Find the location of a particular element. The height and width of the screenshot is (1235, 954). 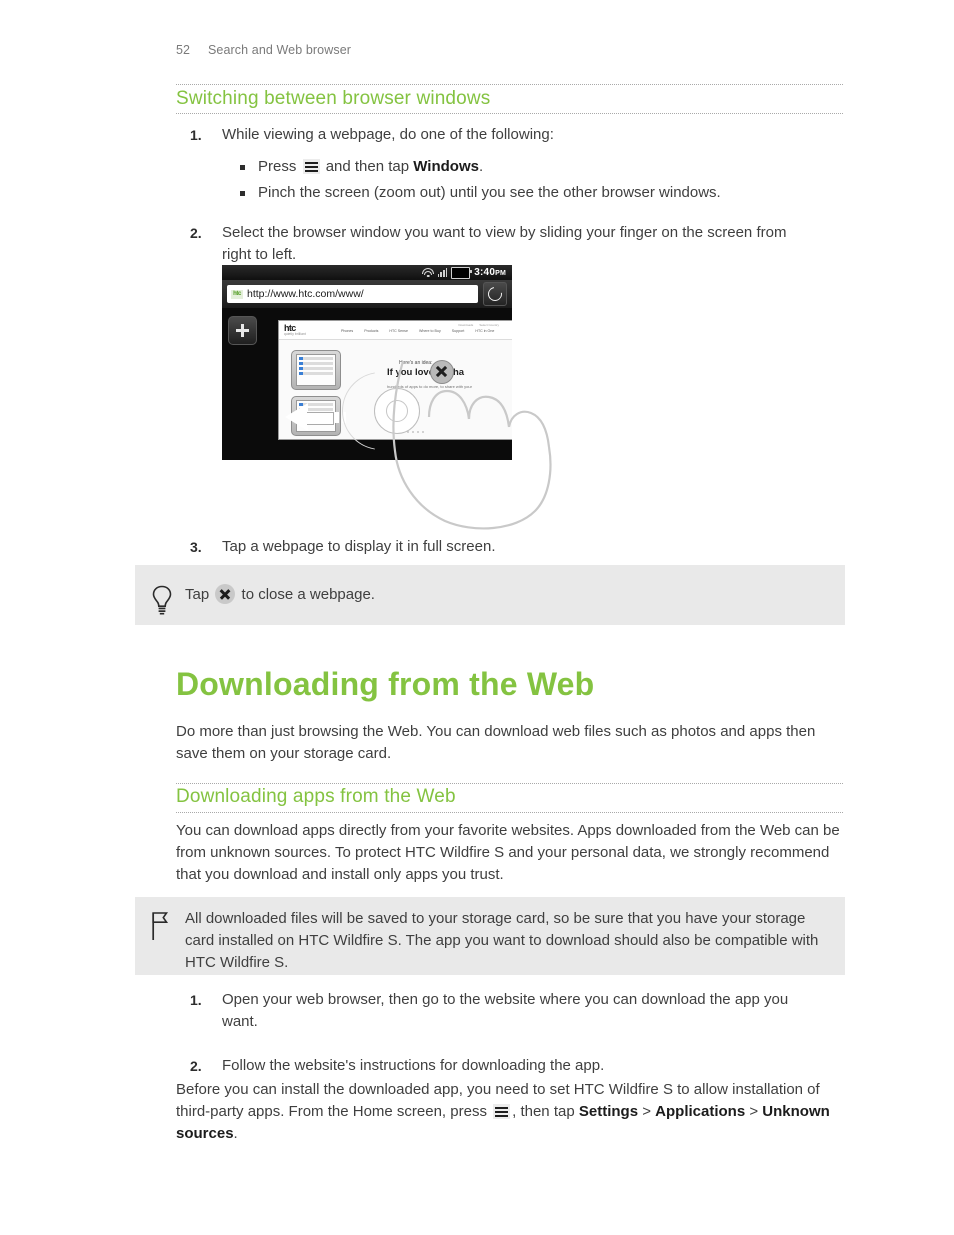

tip-suffix: to close a webpage. is located at coordinates (308, 594).